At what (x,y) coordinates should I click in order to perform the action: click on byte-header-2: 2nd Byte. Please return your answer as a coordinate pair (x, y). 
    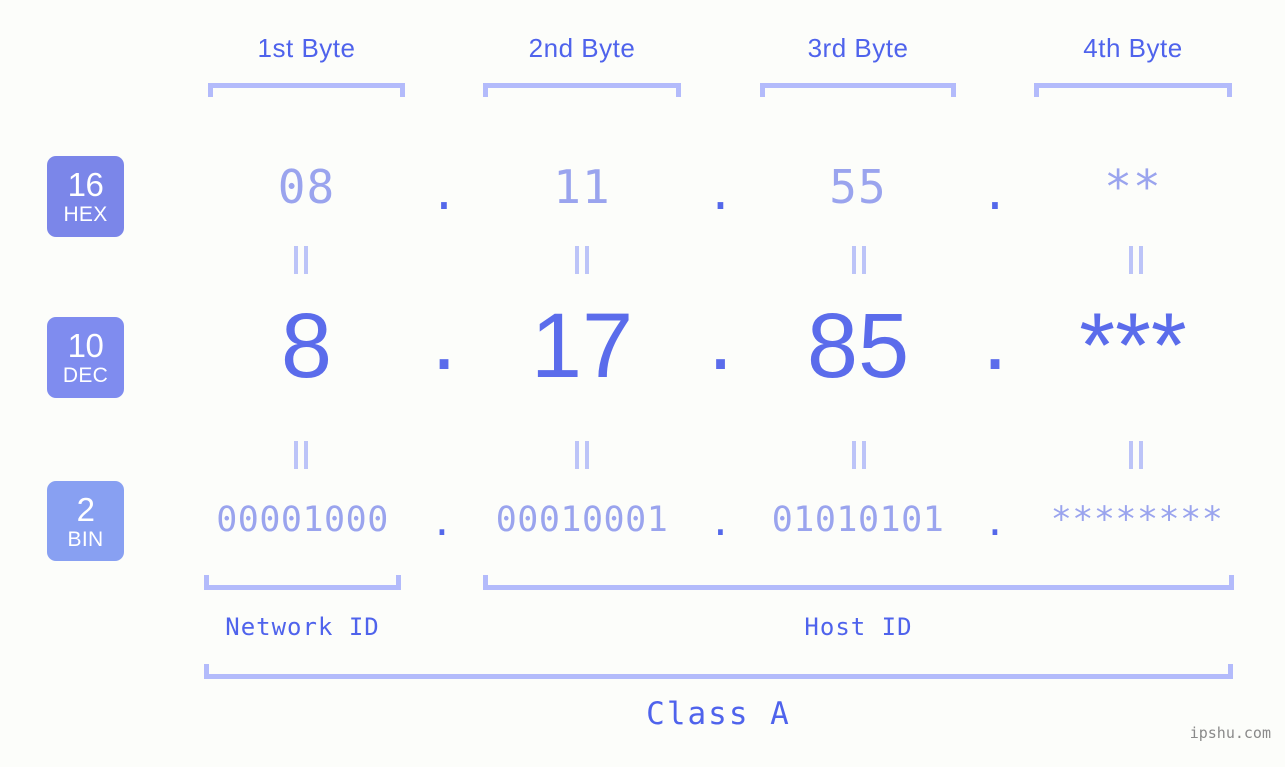
    Looking at the image, I should click on (582, 48).